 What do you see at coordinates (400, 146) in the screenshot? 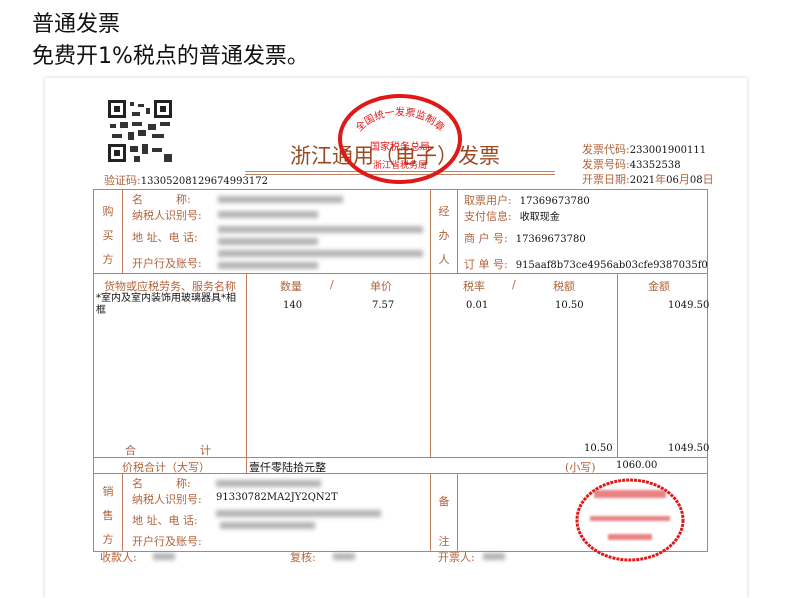
I see `invoice-text: 国家税务总局` at bounding box center [400, 146].